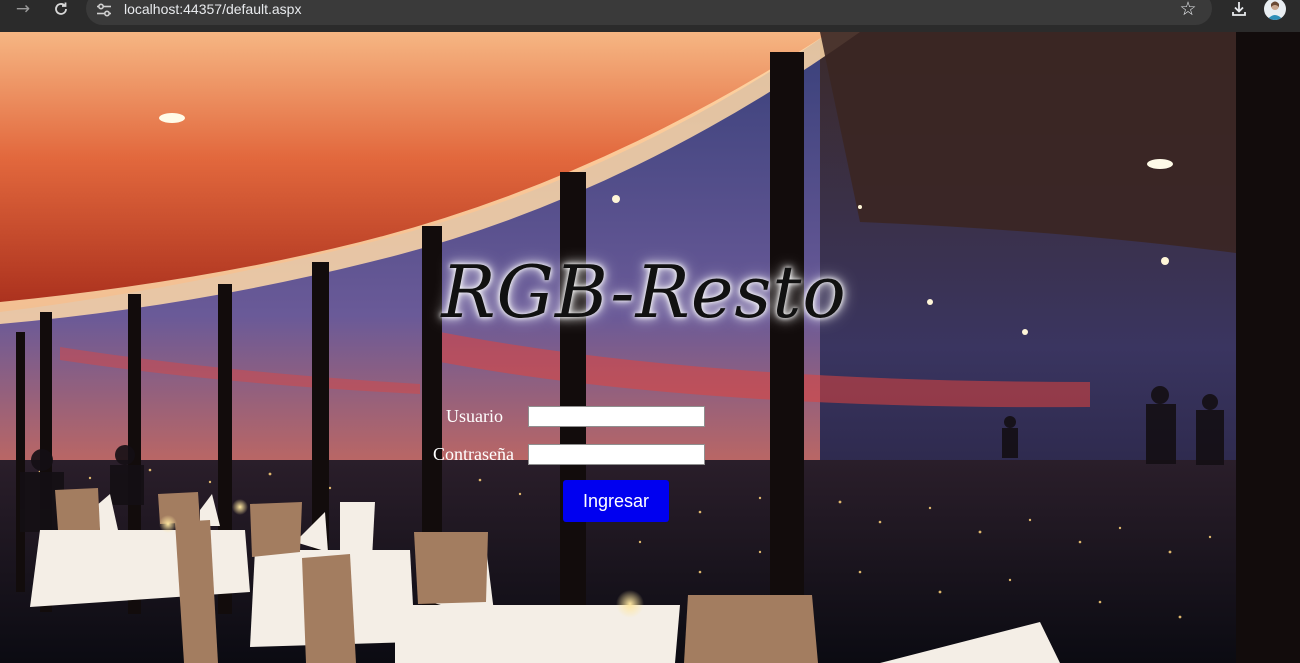  What do you see at coordinates (474, 416) in the screenshot?
I see `username-label: Usuario` at bounding box center [474, 416].